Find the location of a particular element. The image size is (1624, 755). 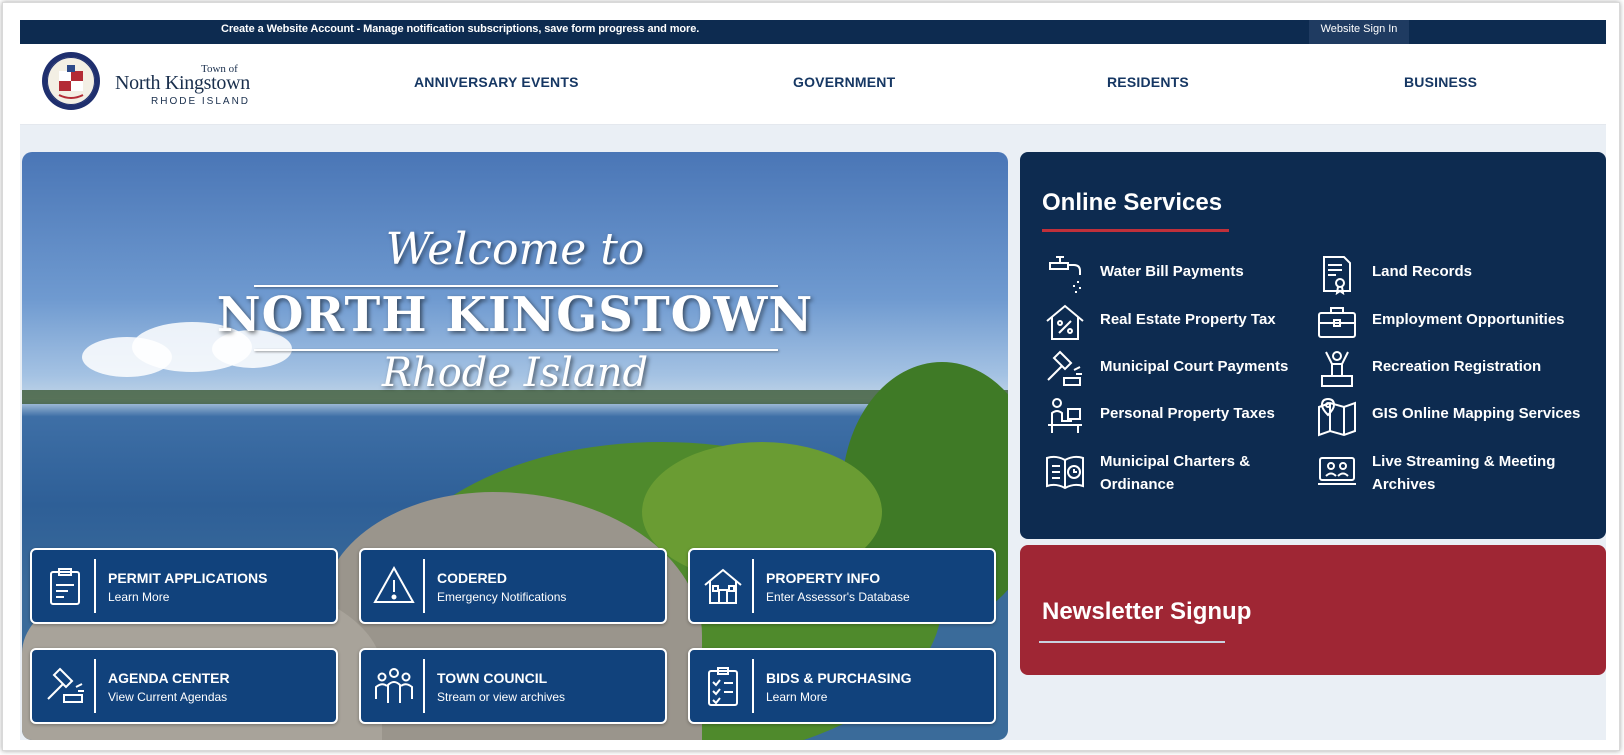

tile-subtitle: Stream or view archives is located at coordinates (501, 697).